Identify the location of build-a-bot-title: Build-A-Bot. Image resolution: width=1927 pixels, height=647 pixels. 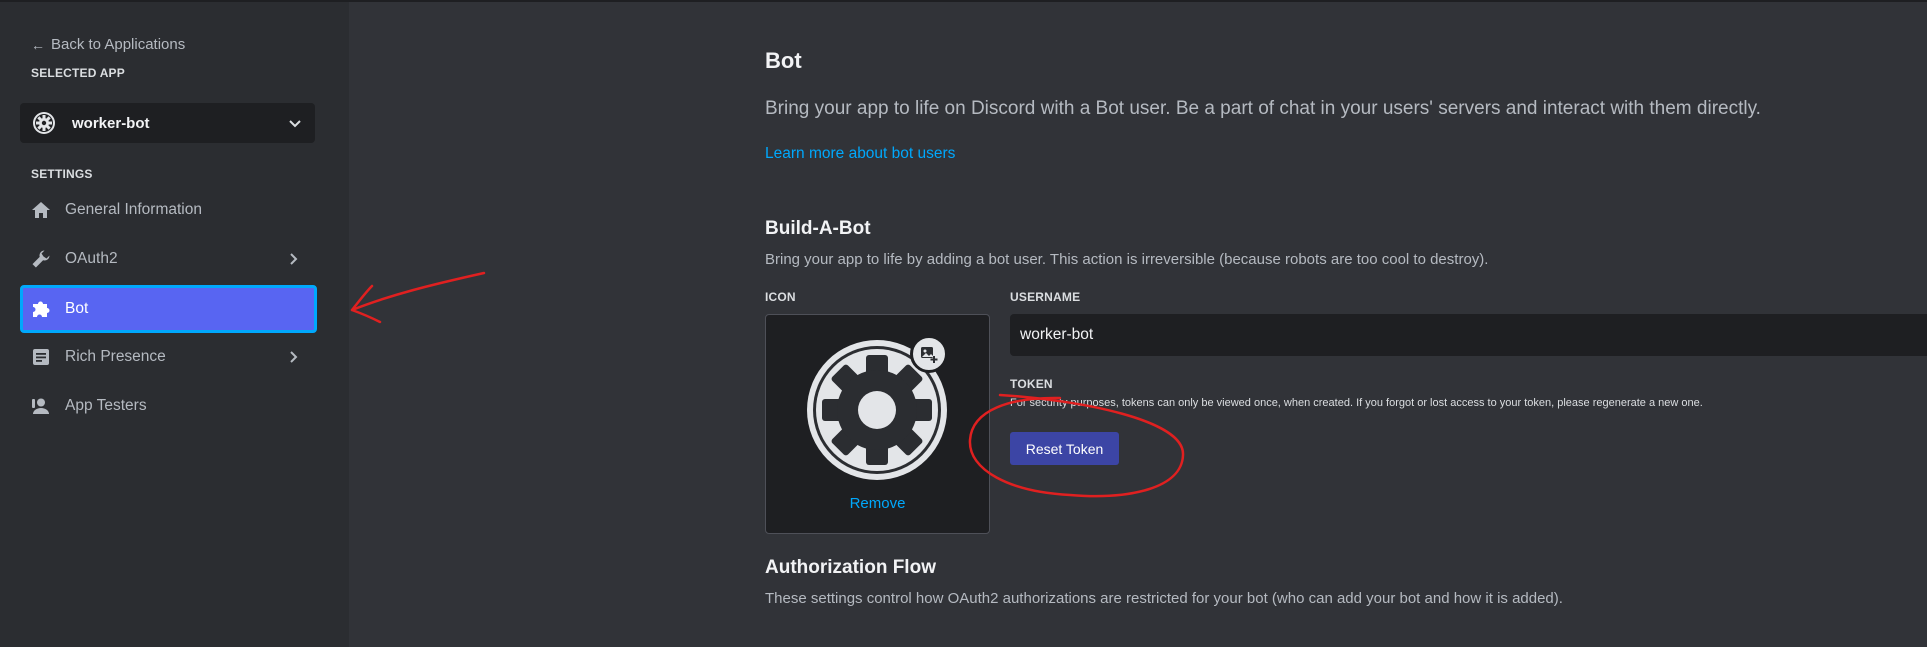
(818, 228).